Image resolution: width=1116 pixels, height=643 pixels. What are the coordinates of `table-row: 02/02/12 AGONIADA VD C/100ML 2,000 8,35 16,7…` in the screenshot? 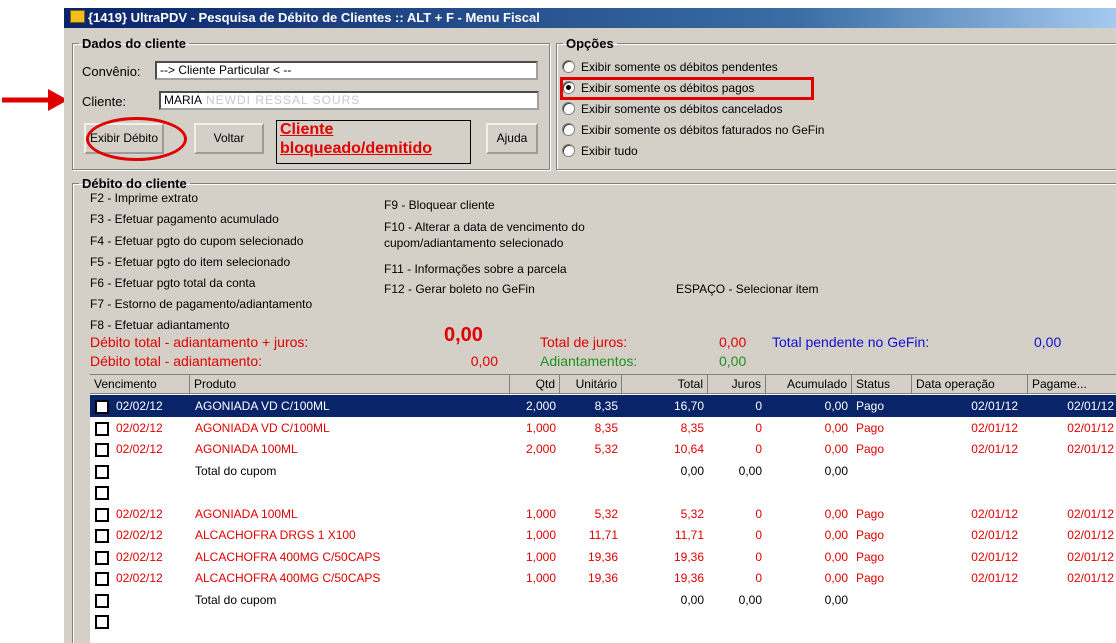 It's located at (603, 406).